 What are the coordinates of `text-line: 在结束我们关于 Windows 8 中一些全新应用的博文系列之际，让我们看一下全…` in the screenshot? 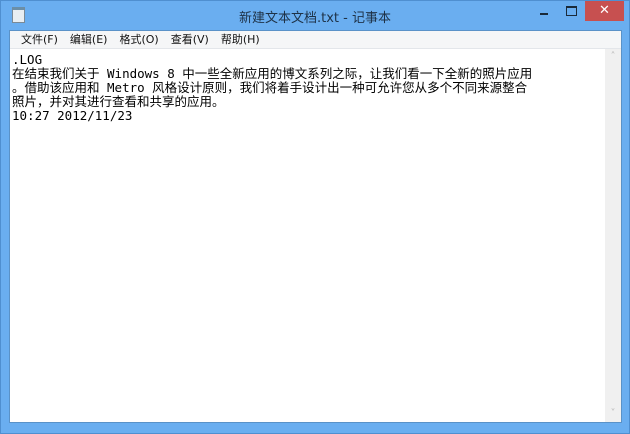 It's located at (272, 73).